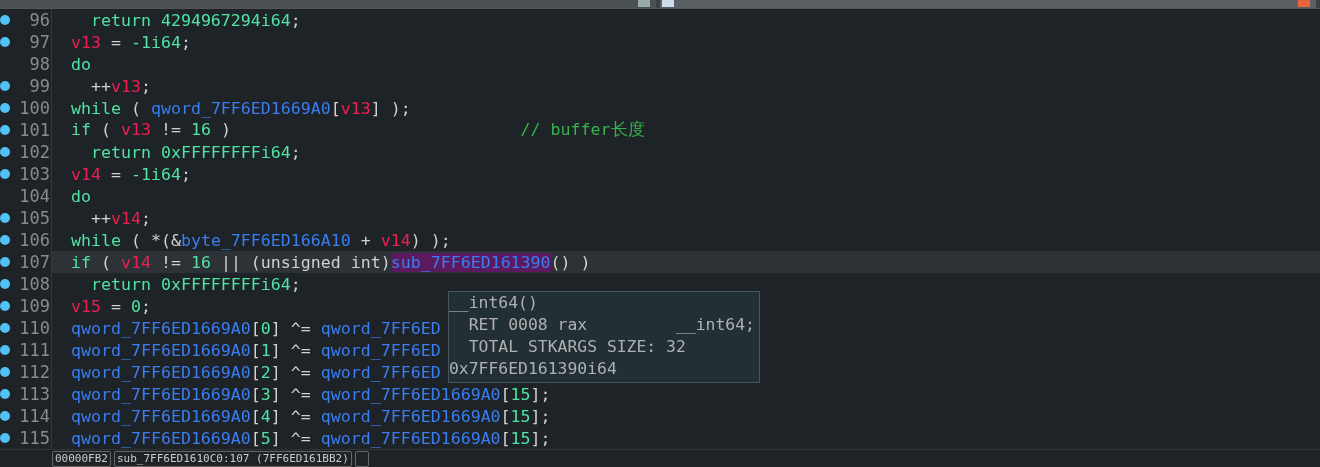 The image size is (1320, 467). What do you see at coordinates (131, 174) in the screenshot?
I see `code-line: v14 = -1i64;` at bounding box center [131, 174].